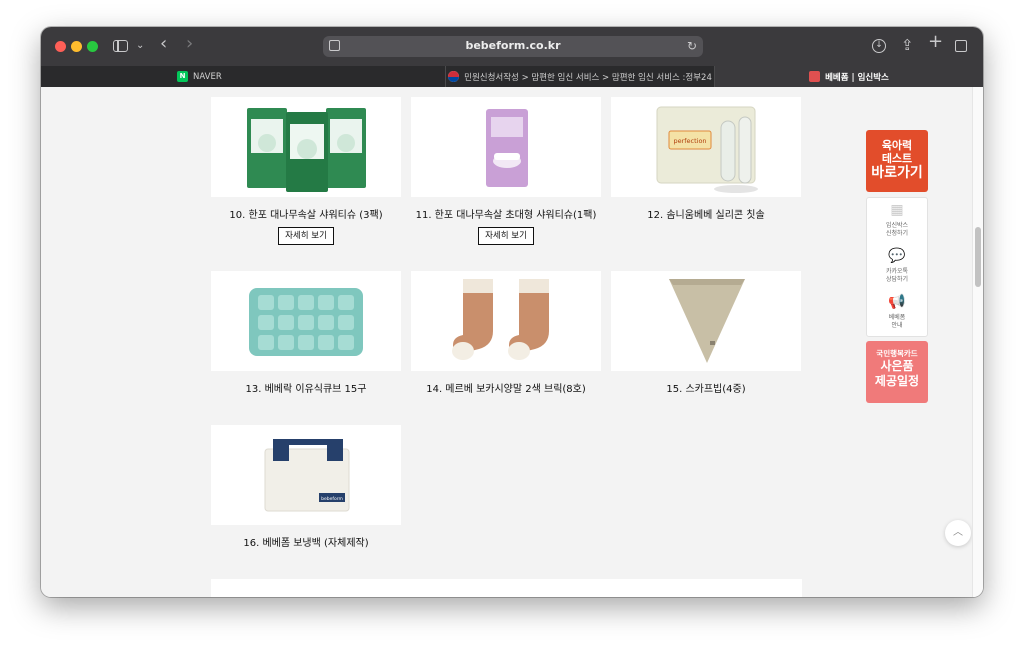  Describe the element at coordinates (857, 77) in the screenshot. I see `tab-label: 베베폼 | 임신박스` at that location.